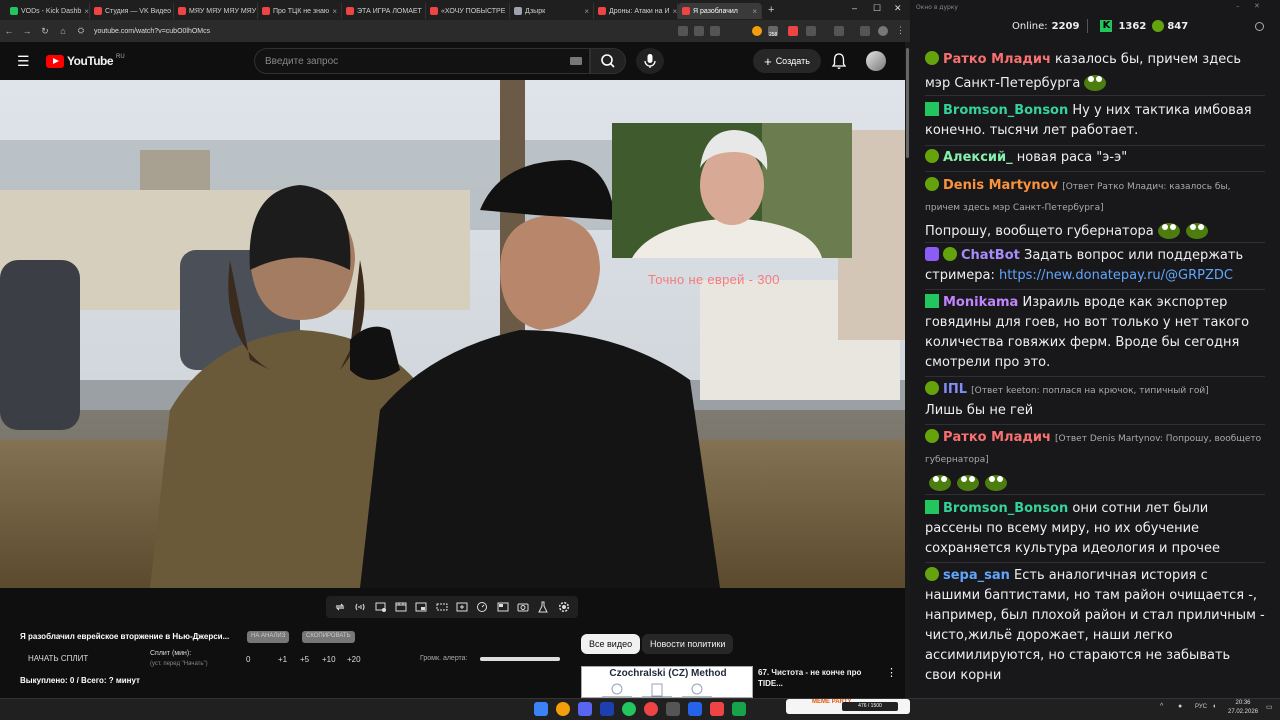 The width and height of the screenshot is (1280, 720). Describe the element at coordinates (541, 709) in the screenshot. I see `windows-start-icon` at that location.